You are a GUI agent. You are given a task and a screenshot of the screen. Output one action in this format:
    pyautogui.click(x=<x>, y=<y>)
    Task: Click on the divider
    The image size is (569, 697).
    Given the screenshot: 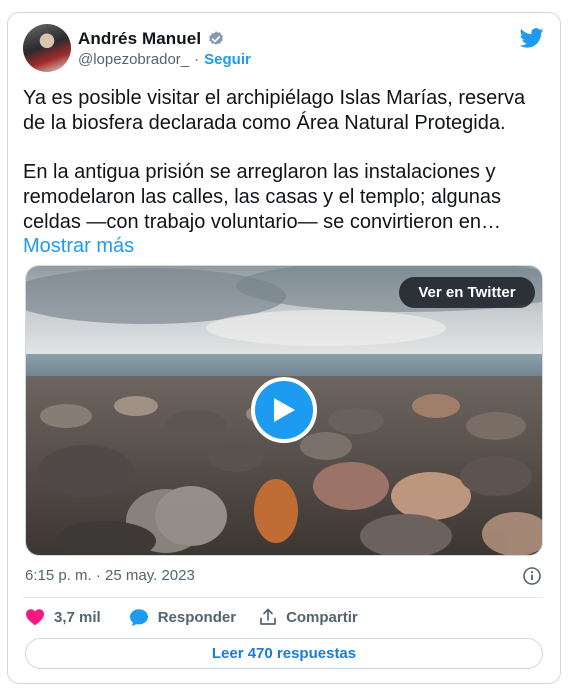 What is the action you would take?
    pyautogui.click(x=283, y=597)
    